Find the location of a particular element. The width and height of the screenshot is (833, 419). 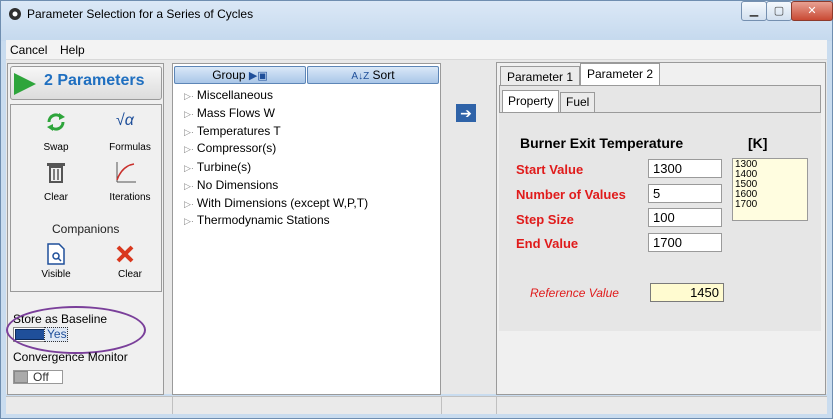

group-icon: ▶▣ is located at coordinates (258, 76).